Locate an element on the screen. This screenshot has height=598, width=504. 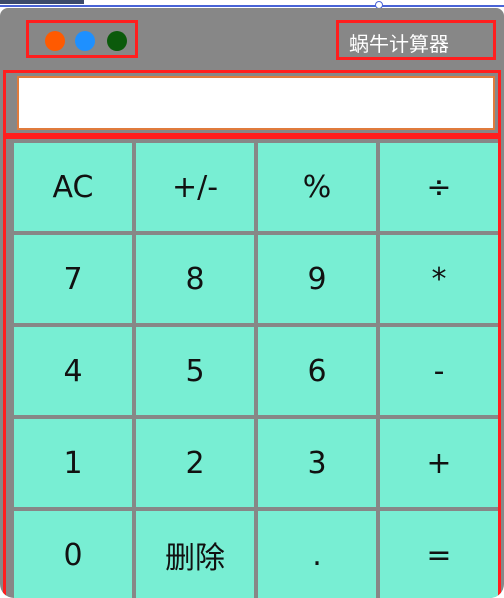
maximize-dot-icon is located at coordinates (117, 41).